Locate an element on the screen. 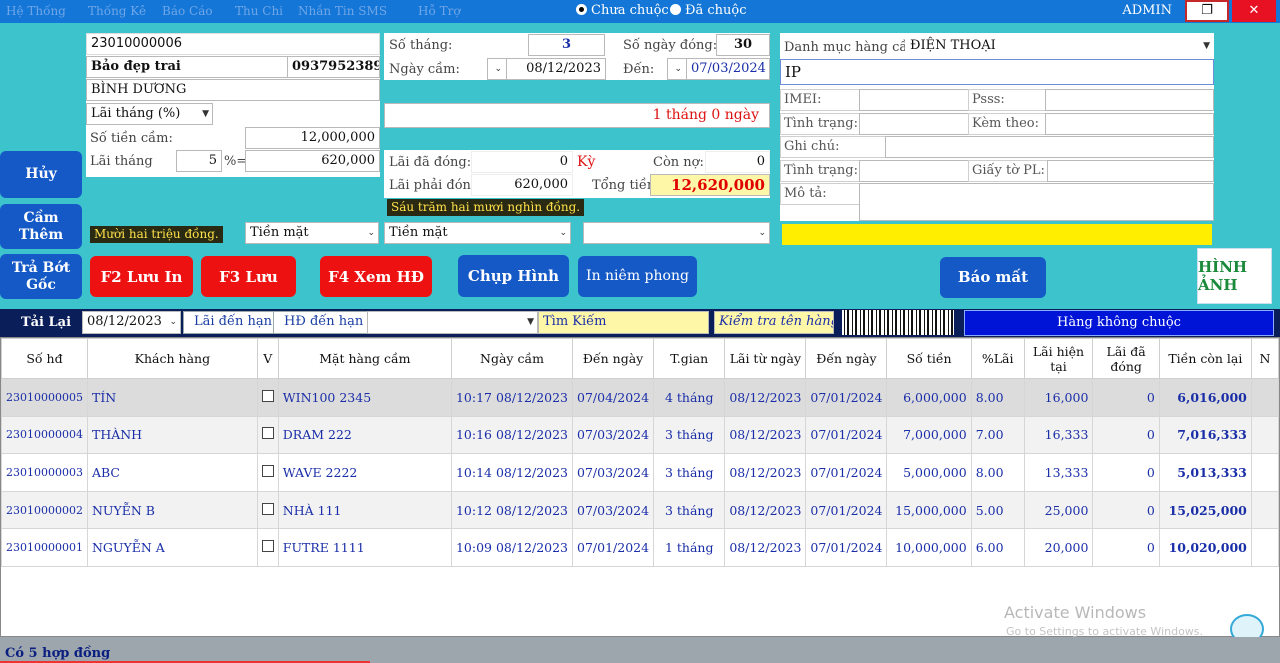 The width and height of the screenshot is (1280, 663). menu-cashbook: Thu Chi is located at coordinates (259, 11).